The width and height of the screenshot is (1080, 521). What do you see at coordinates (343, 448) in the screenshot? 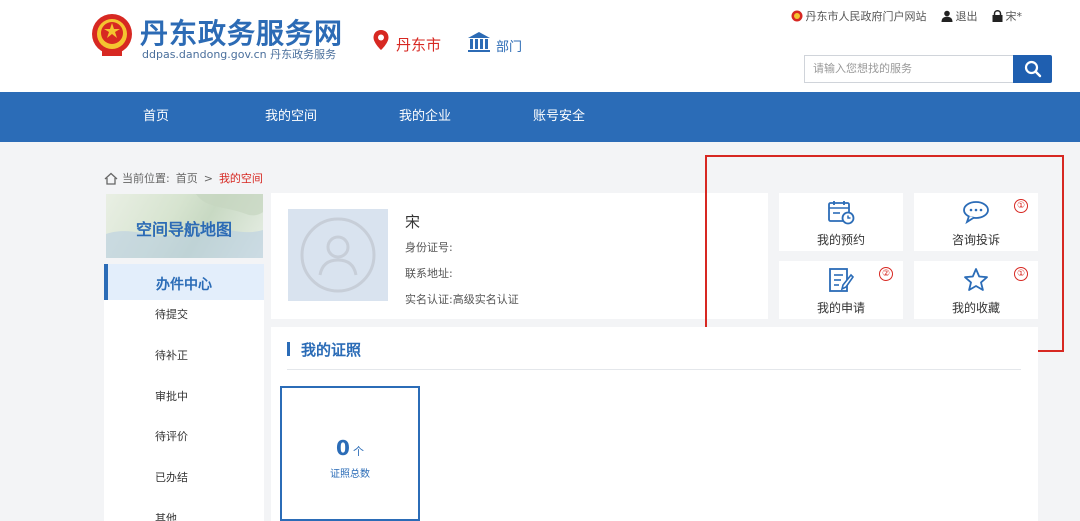
I see `certificate-count-number: 0` at bounding box center [343, 448].